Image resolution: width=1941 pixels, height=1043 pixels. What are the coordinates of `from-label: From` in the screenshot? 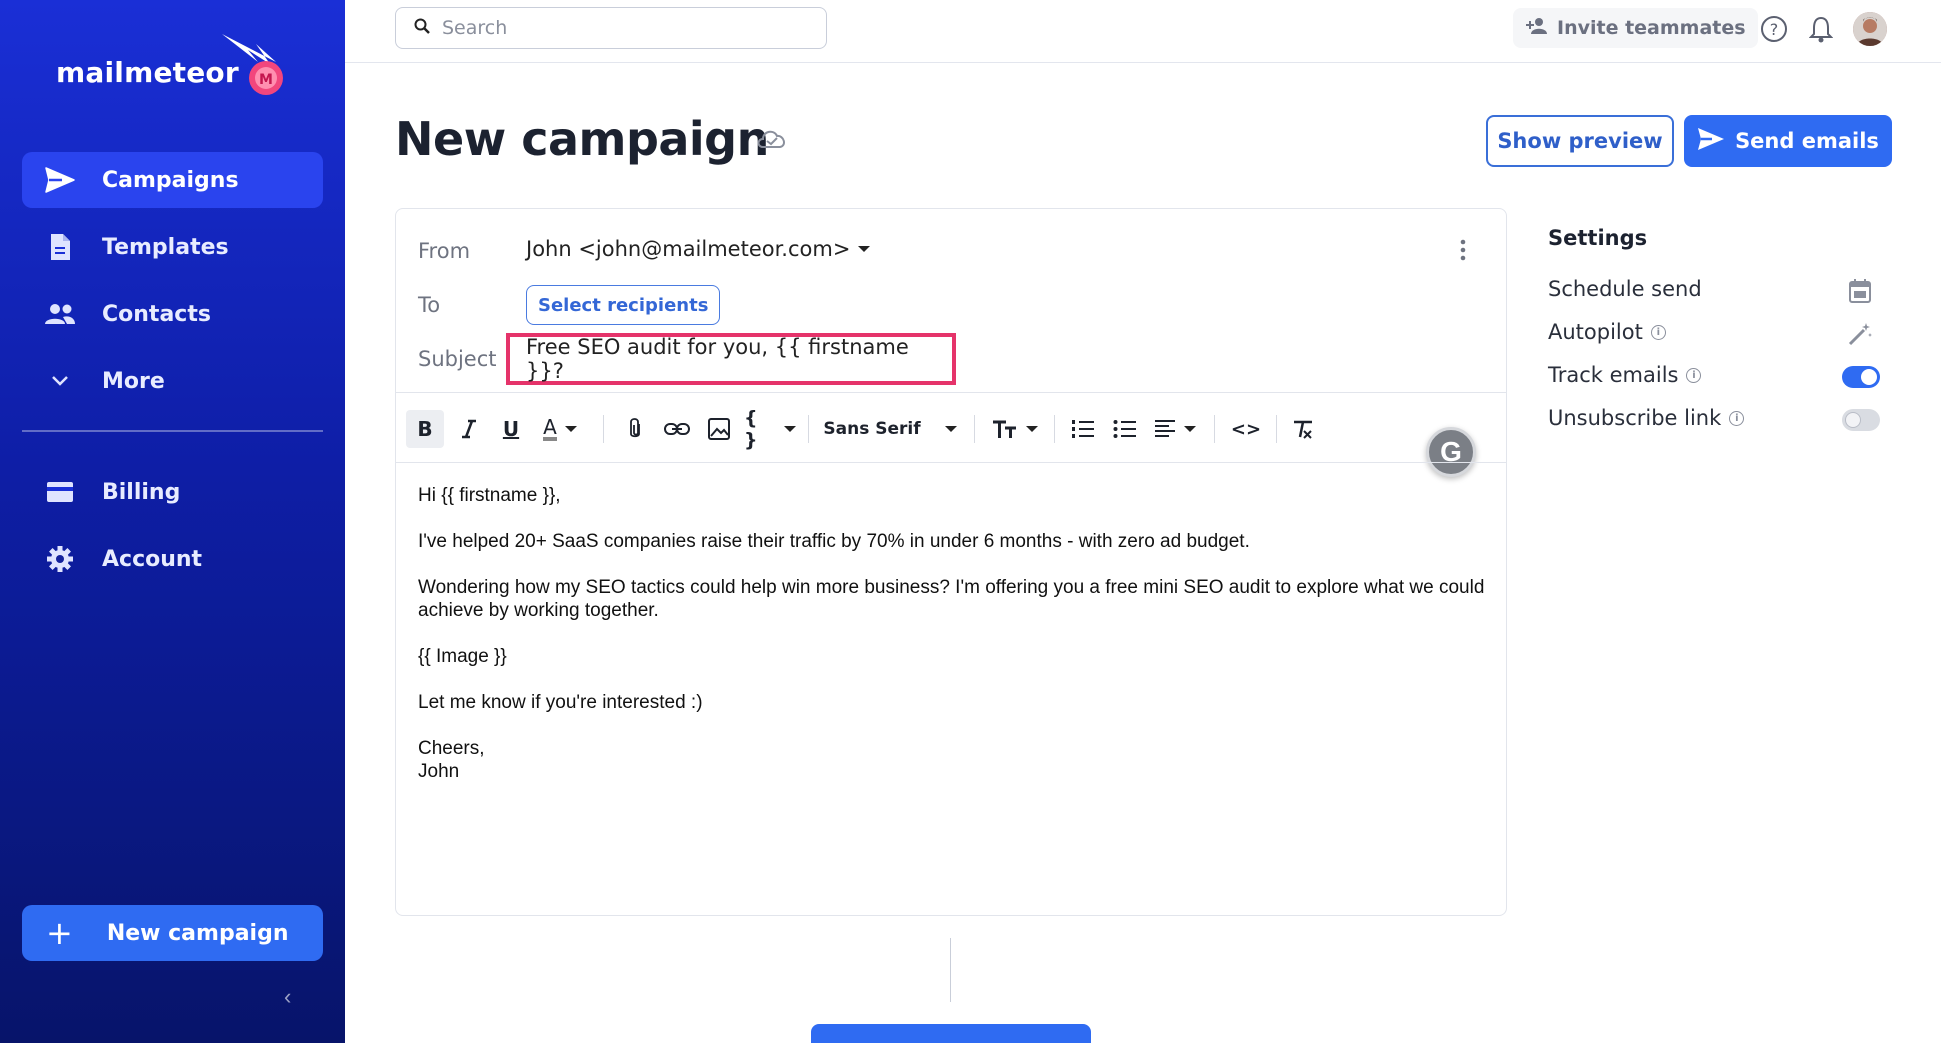 It's located at (444, 251).